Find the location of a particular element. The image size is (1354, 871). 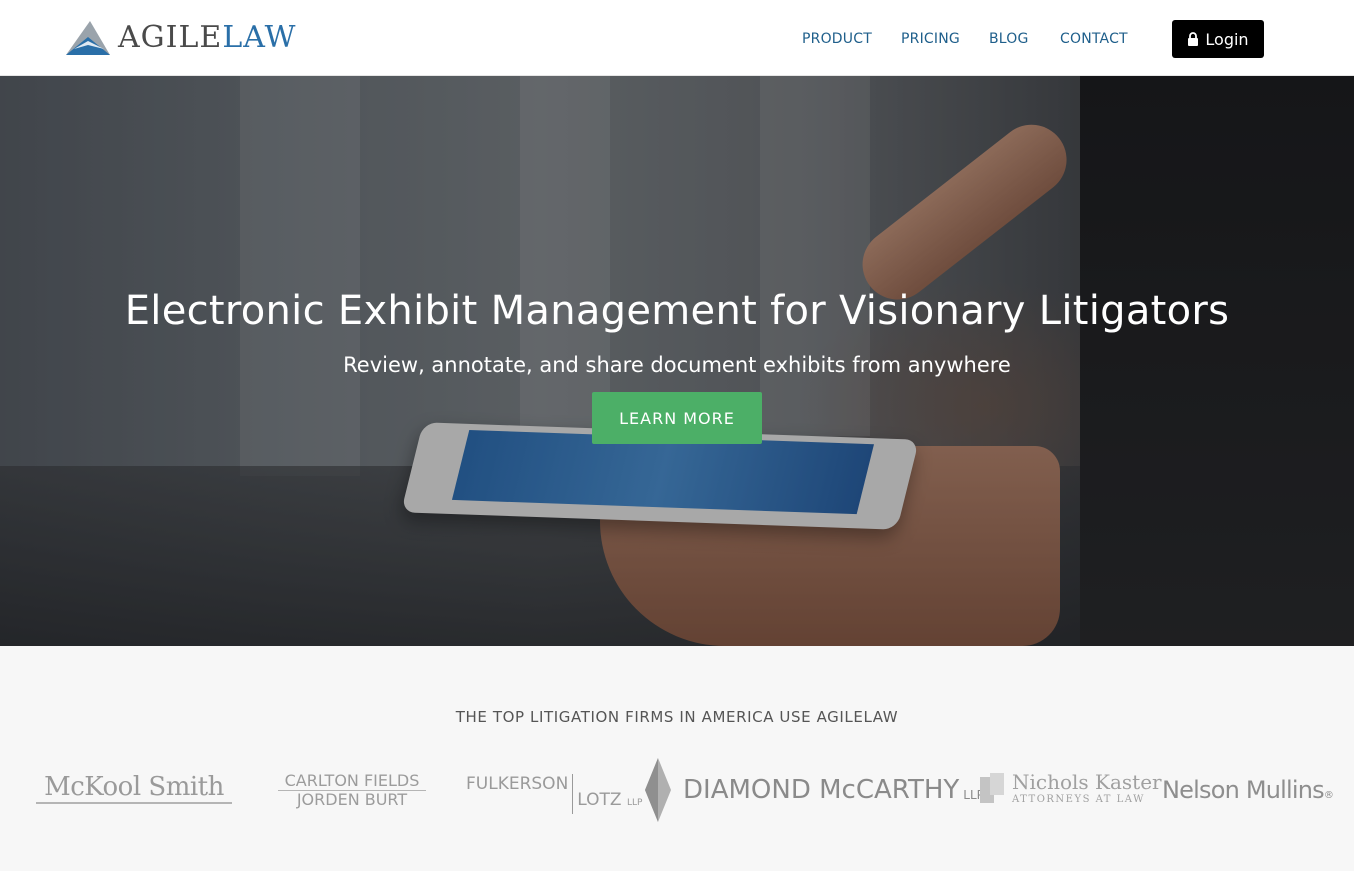

client-logo-carlton-fields: CARLTON FIELDS JORDEN BURT is located at coordinates (352, 790).